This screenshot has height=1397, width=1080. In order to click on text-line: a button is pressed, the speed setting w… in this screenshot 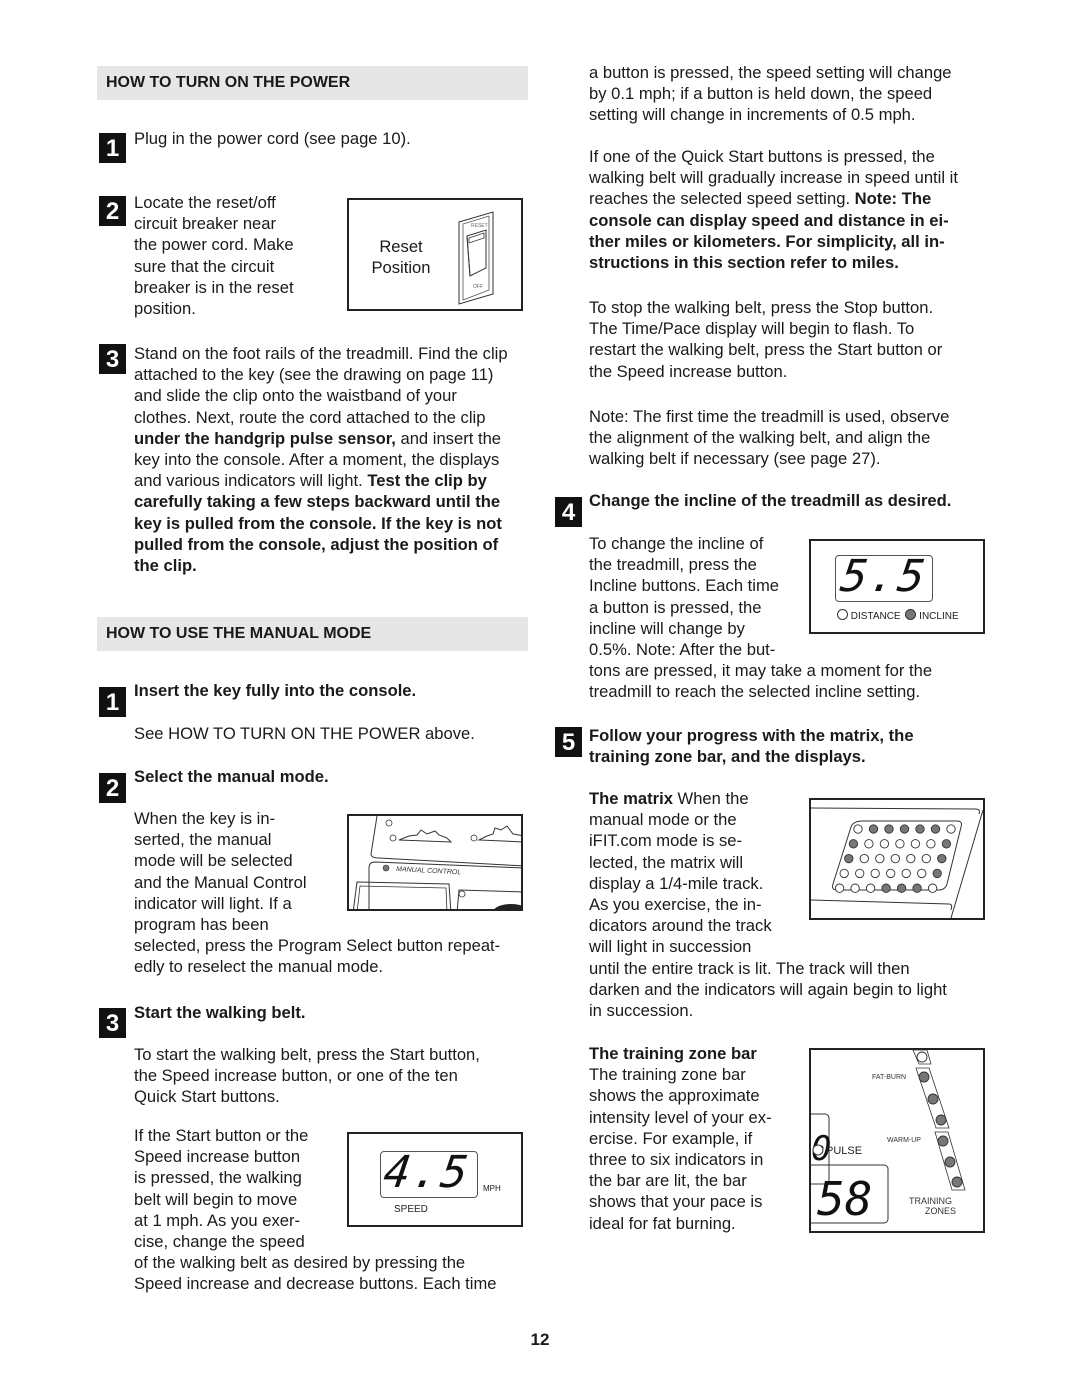, I will do `click(770, 72)`.